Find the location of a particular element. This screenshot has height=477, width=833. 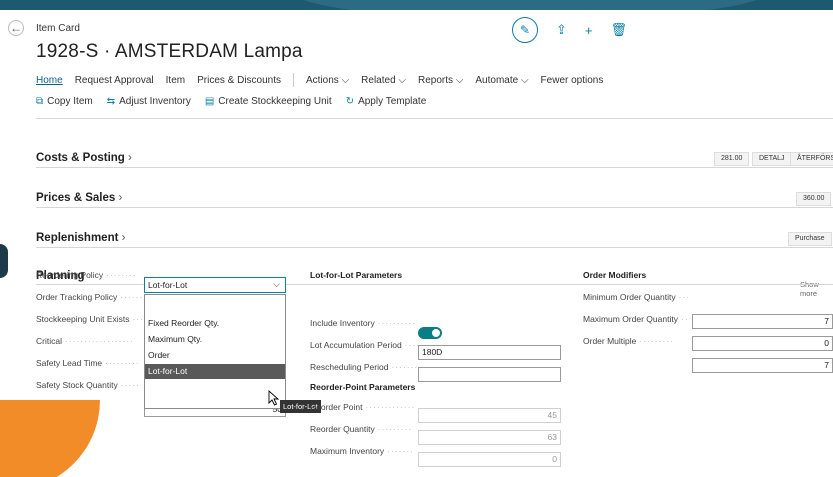

lot-accumulation-period-input: 180D is located at coordinates (489, 352).